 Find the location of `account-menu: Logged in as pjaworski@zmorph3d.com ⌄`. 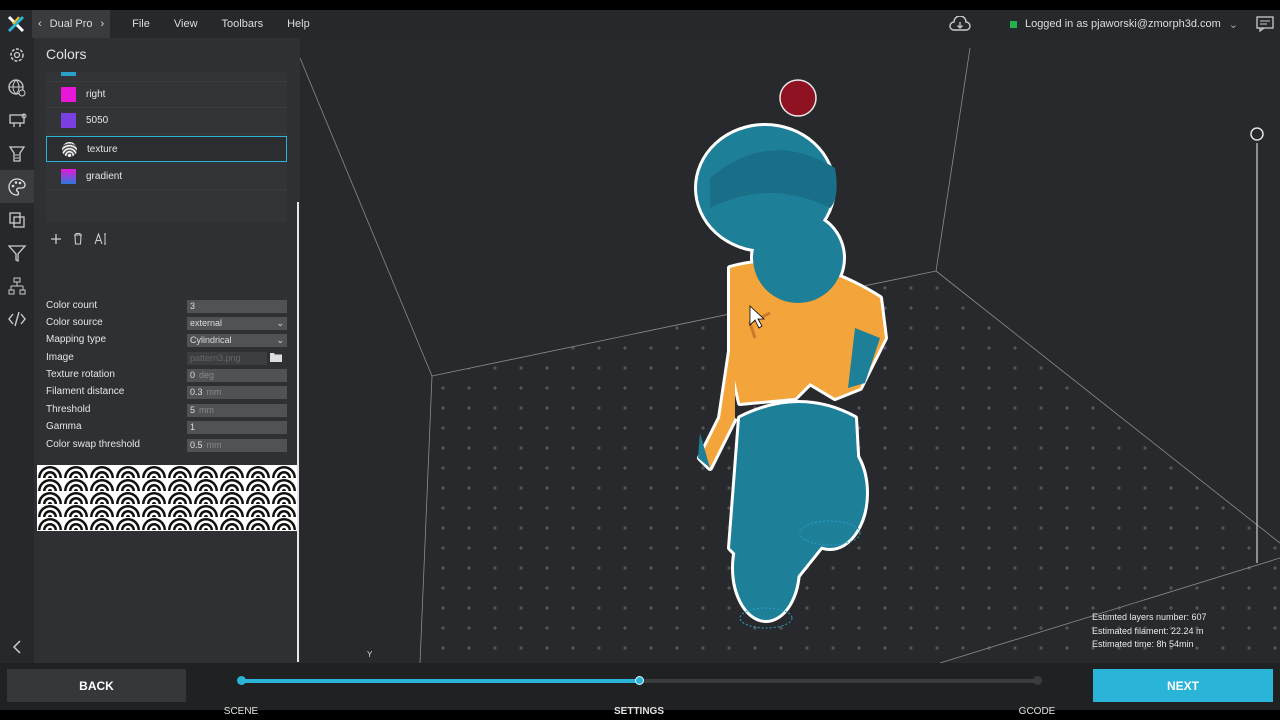

account-menu: Logged in as pjaworski@zmorph3d.com ⌄ is located at coordinates (1123, 24).